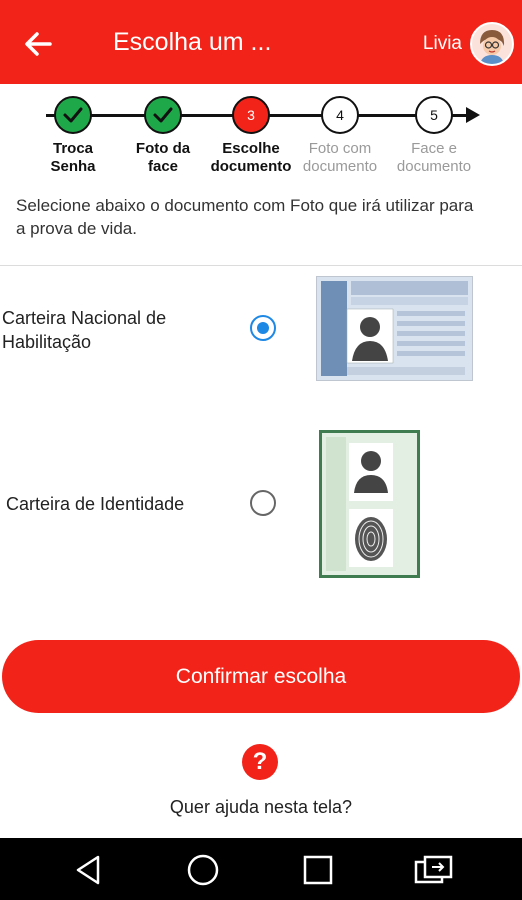  I want to click on step-label: Face e documento, so click(434, 157).